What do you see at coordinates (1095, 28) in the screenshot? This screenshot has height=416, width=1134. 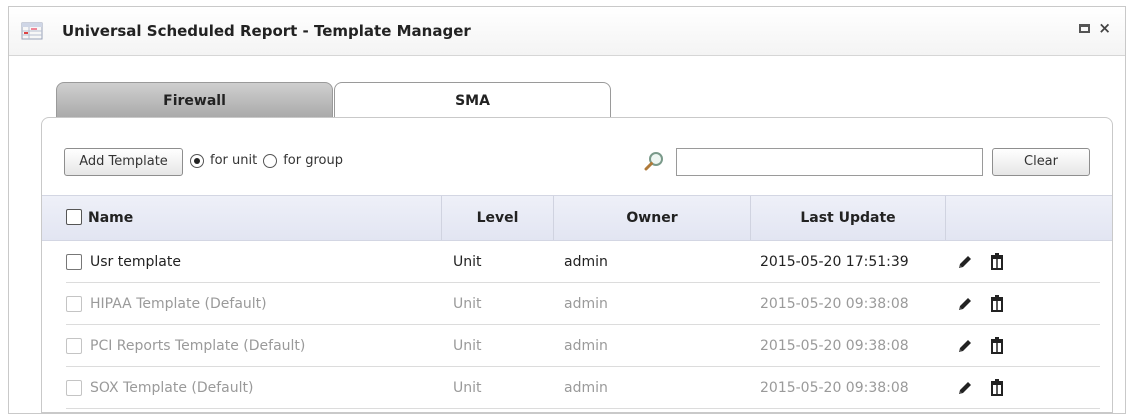 I see `window-controls: ×` at bounding box center [1095, 28].